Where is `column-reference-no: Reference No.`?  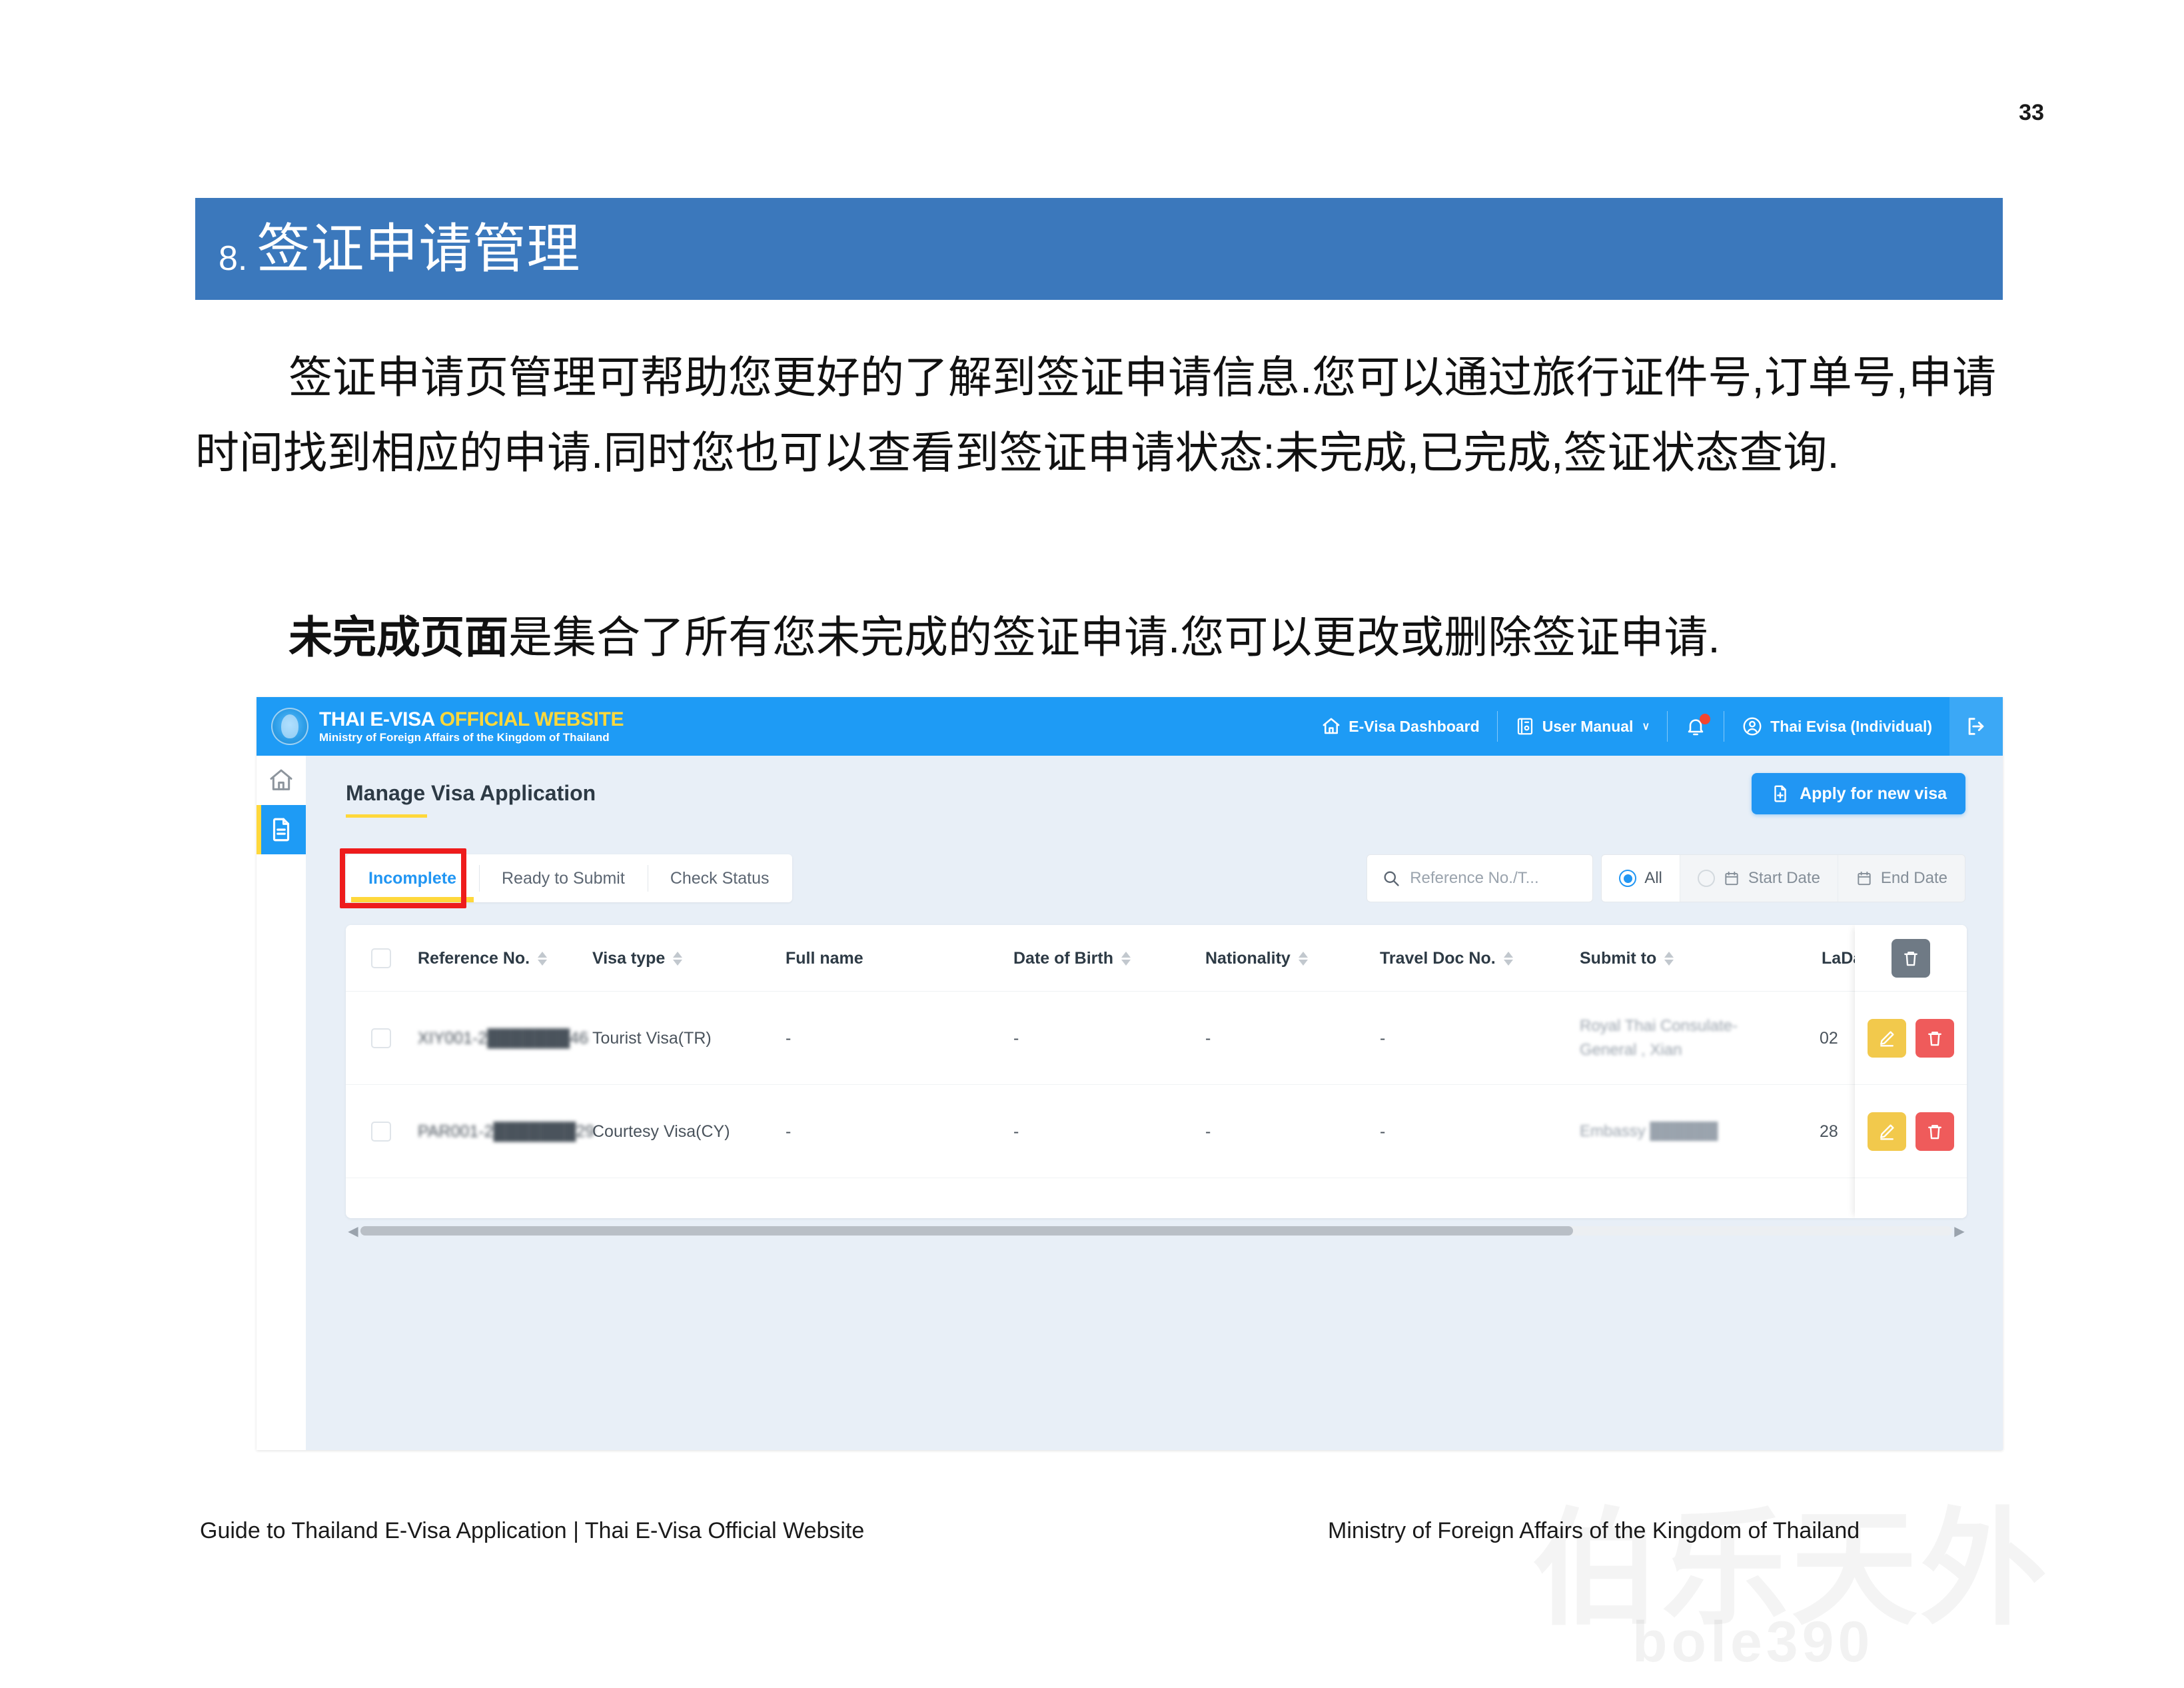
column-reference-no: Reference No. is located at coordinates (483, 959).